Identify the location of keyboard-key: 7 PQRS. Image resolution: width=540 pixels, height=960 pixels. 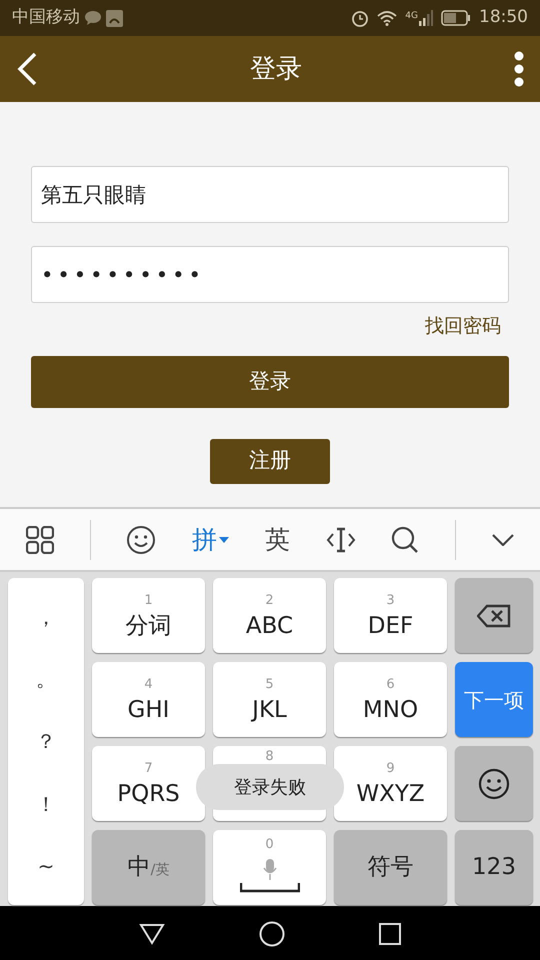
(148, 783).